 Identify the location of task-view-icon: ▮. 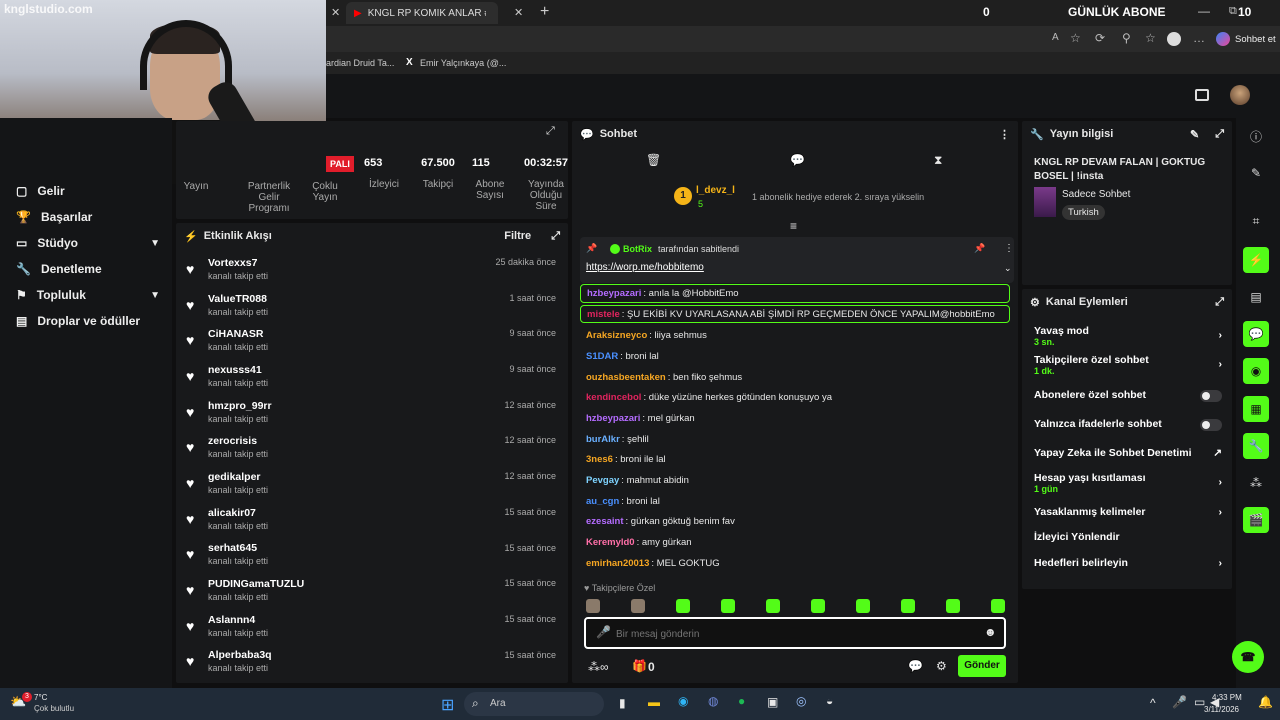
(622, 703).